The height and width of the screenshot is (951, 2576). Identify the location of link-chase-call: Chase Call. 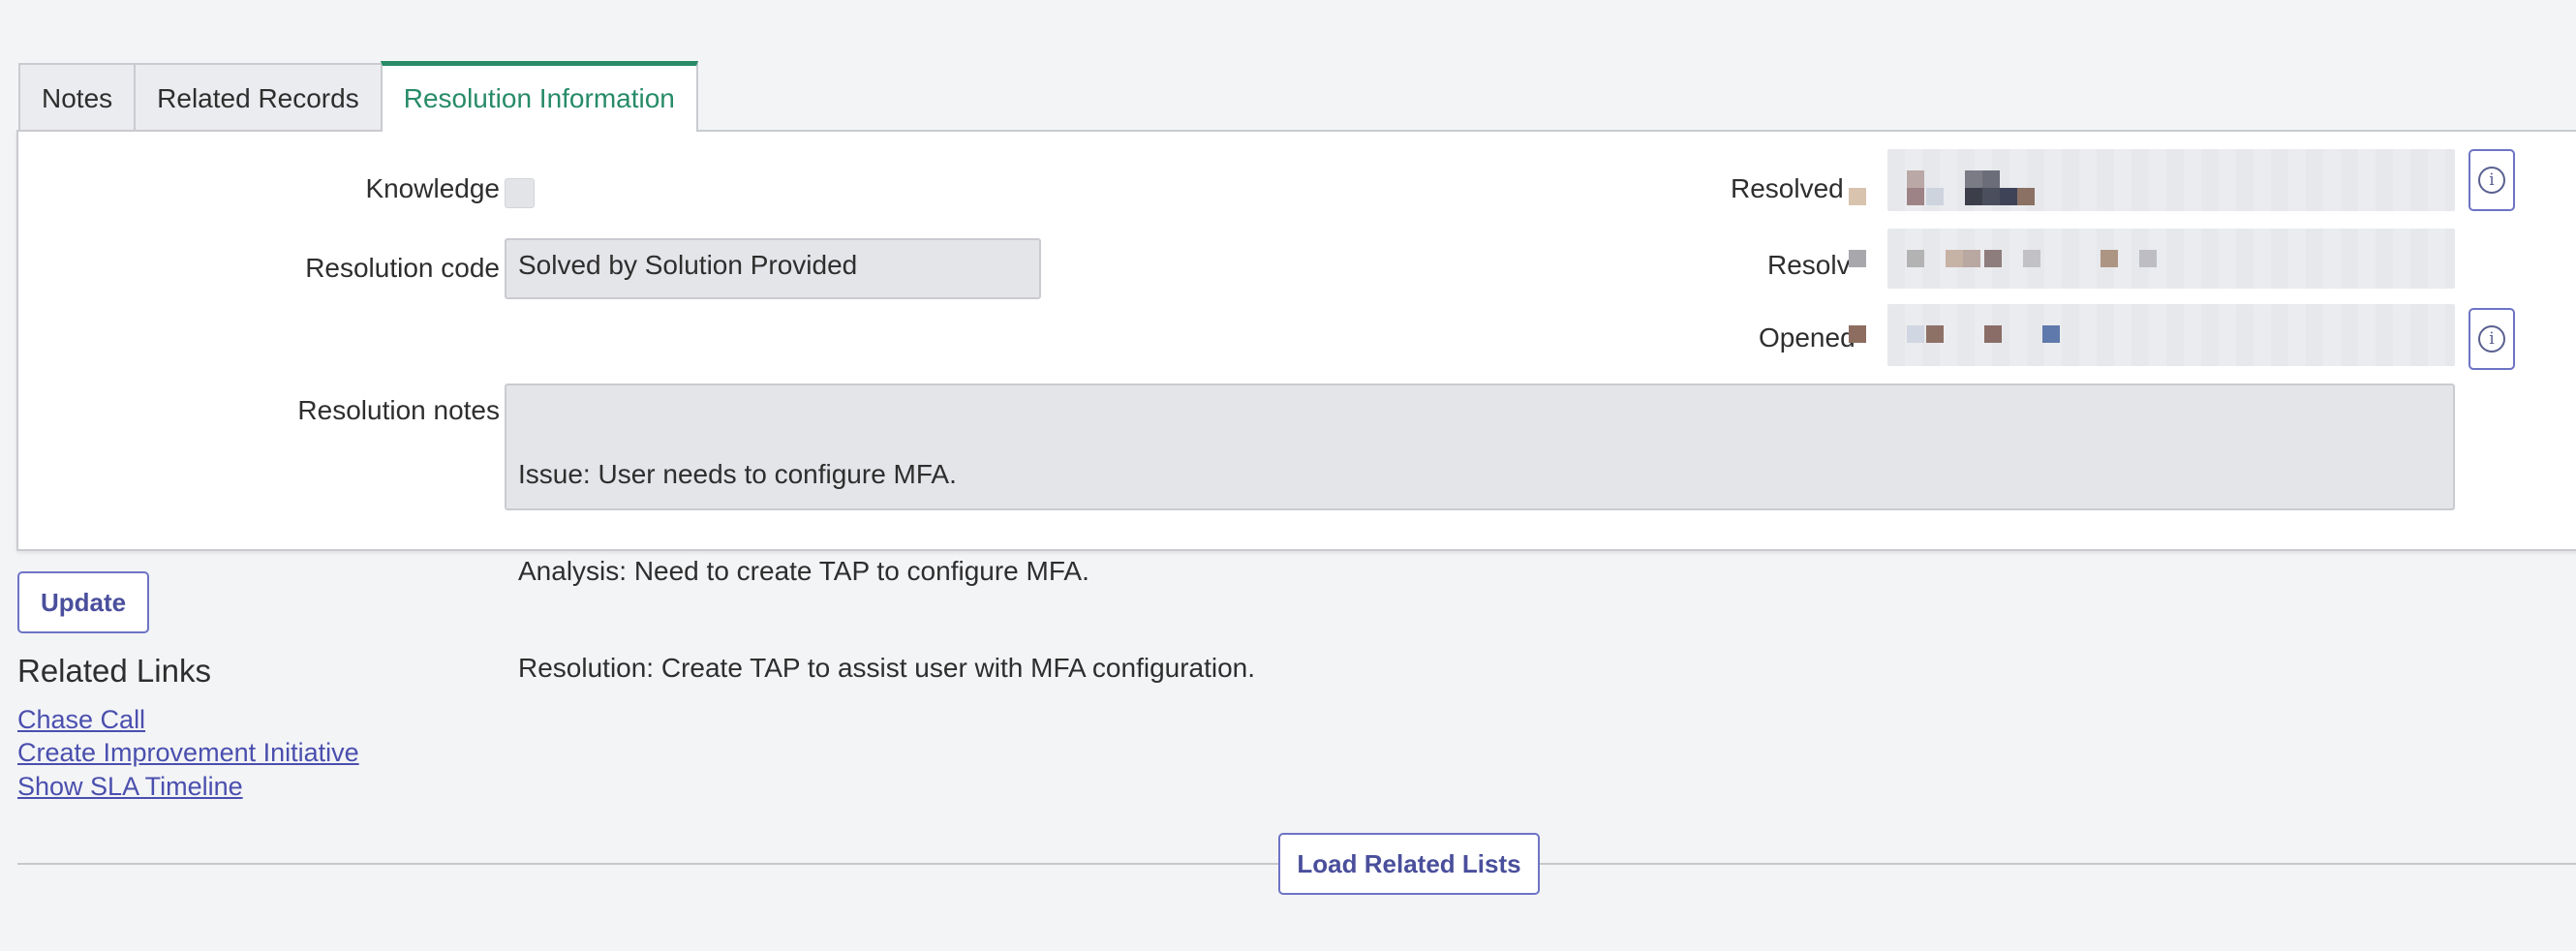
(81, 720).